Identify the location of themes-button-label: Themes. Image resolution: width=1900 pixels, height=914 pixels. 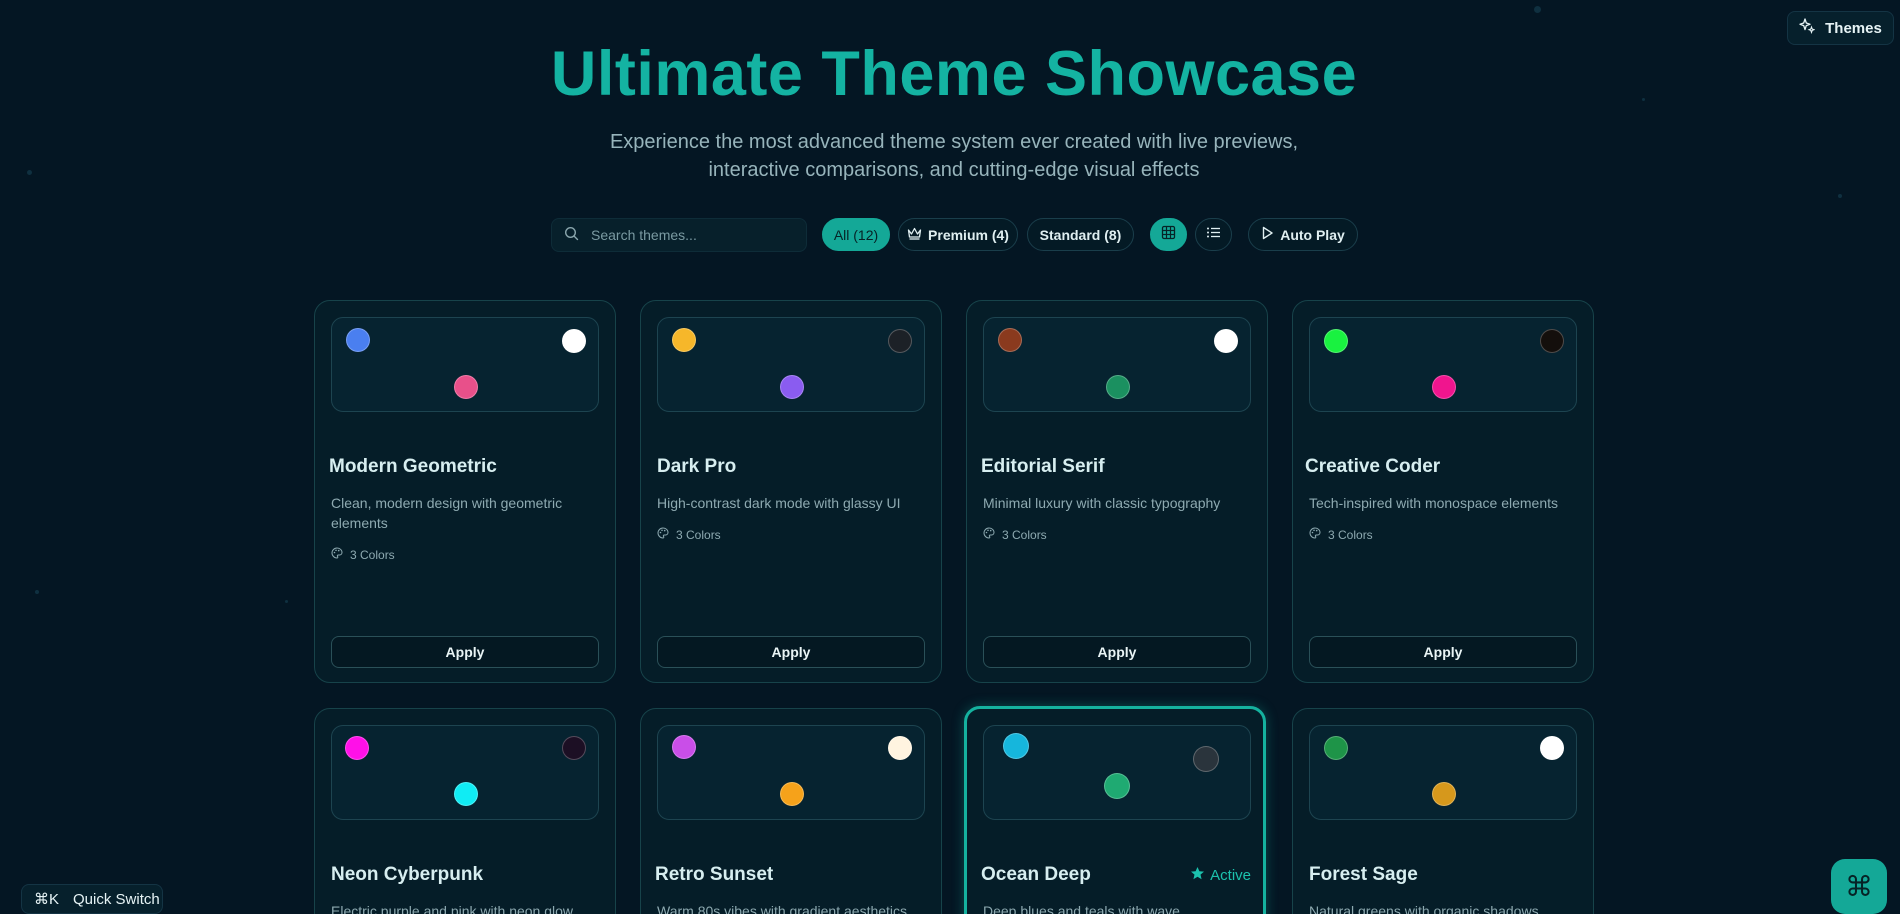
(1853, 28).